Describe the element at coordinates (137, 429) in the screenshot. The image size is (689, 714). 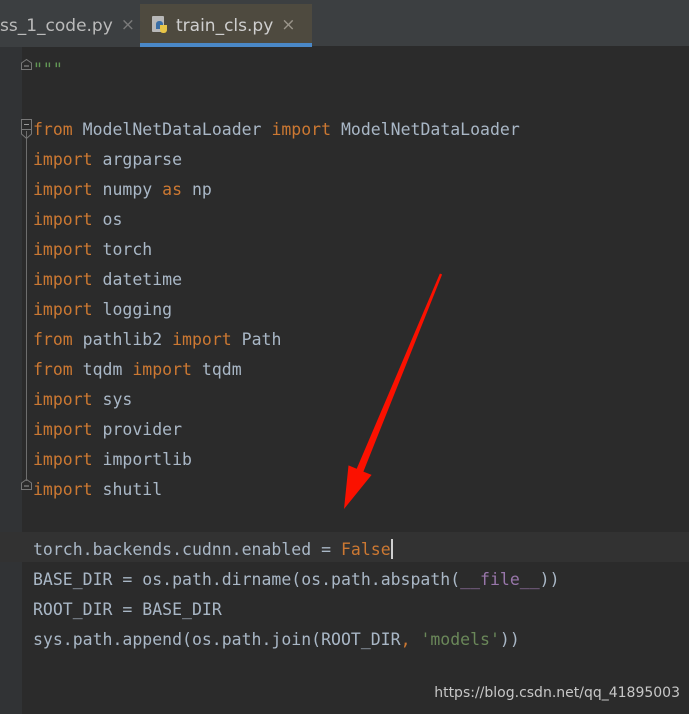
I see `code-token: provider` at that location.